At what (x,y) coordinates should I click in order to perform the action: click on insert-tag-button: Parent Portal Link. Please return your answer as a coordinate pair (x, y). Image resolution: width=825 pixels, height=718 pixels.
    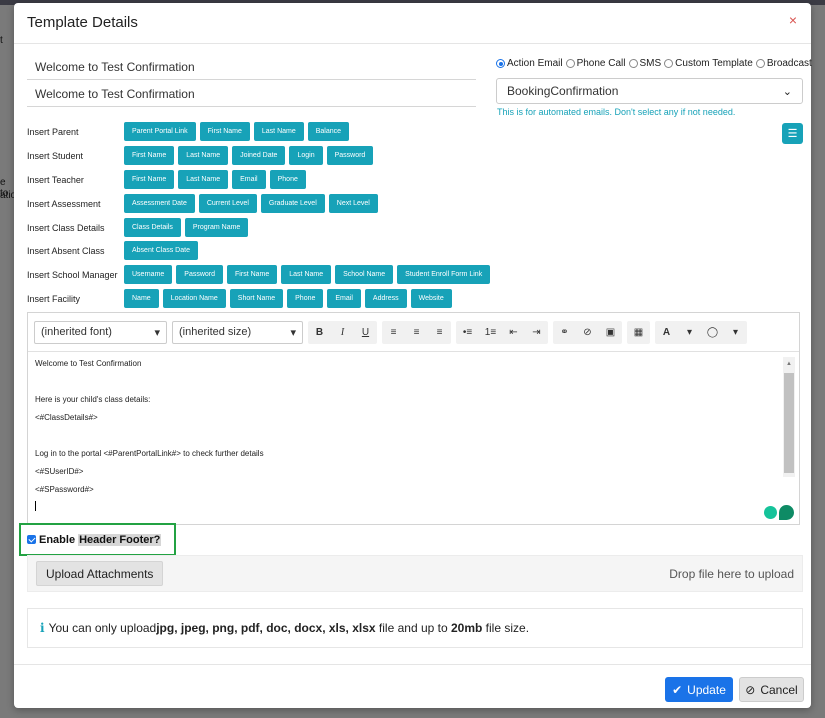
    Looking at the image, I should click on (160, 131).